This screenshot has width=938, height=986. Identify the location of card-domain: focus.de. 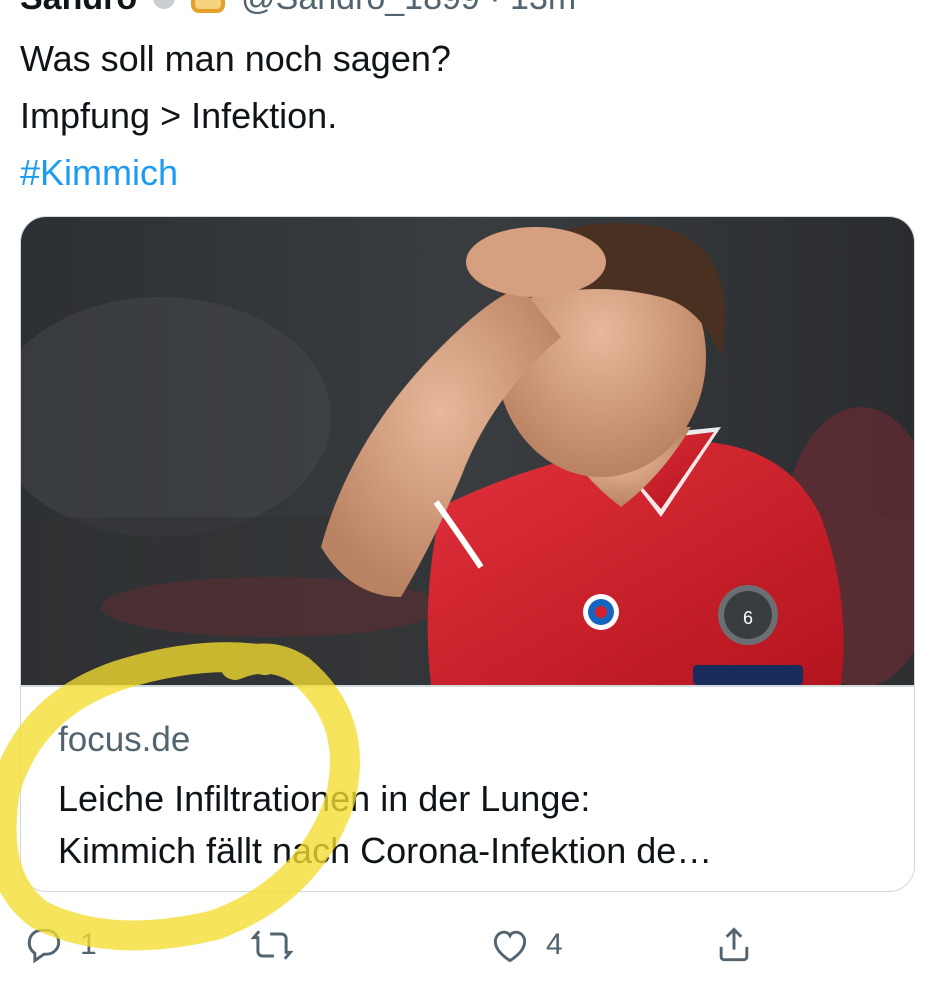
(124, 740).